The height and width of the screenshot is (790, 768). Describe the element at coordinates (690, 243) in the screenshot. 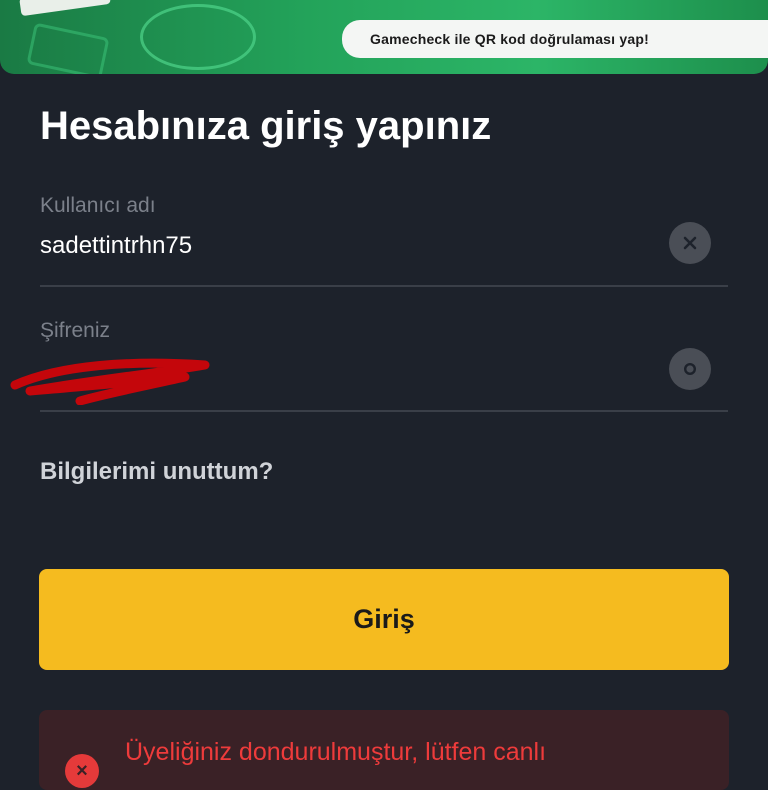

I see `clear-icon` at that location.